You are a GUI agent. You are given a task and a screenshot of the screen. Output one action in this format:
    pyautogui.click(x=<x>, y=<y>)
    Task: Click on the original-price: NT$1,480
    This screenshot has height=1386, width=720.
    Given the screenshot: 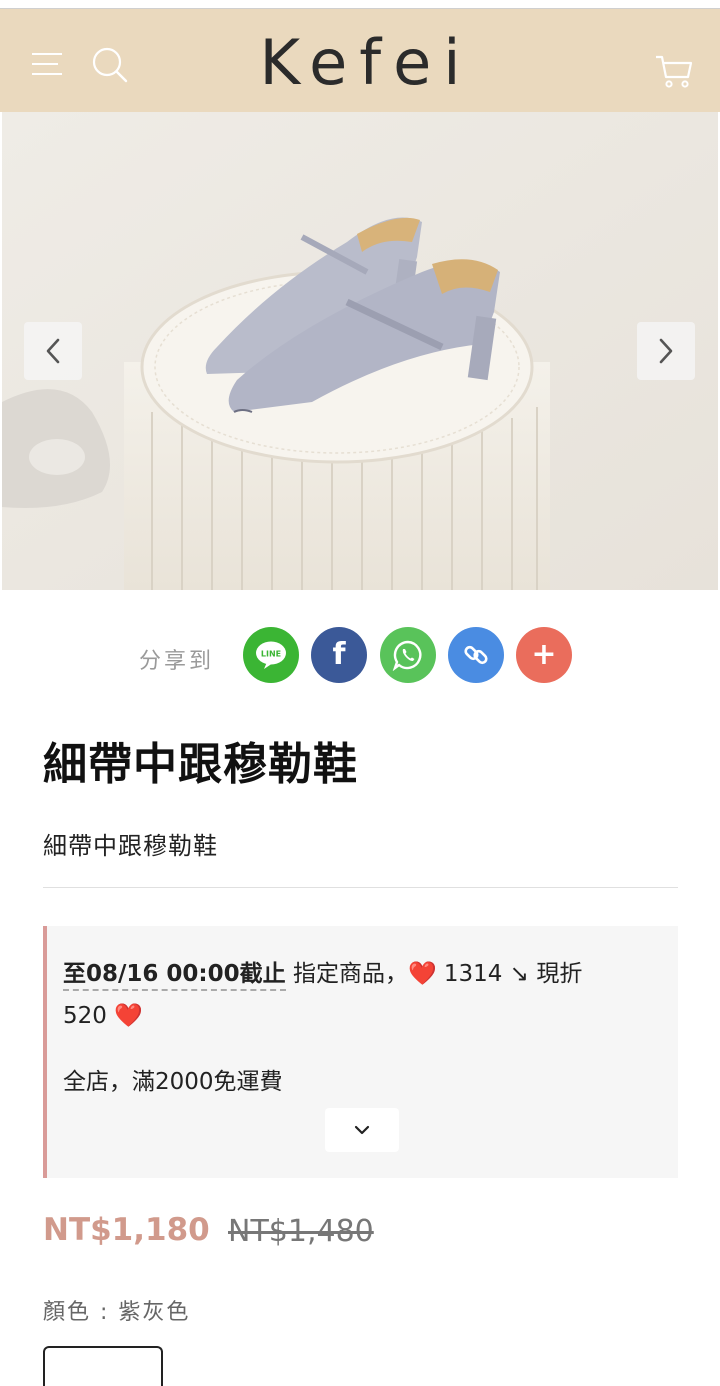 What is the action you would take?
    pyautogui.click(x=301, y=1231)
    